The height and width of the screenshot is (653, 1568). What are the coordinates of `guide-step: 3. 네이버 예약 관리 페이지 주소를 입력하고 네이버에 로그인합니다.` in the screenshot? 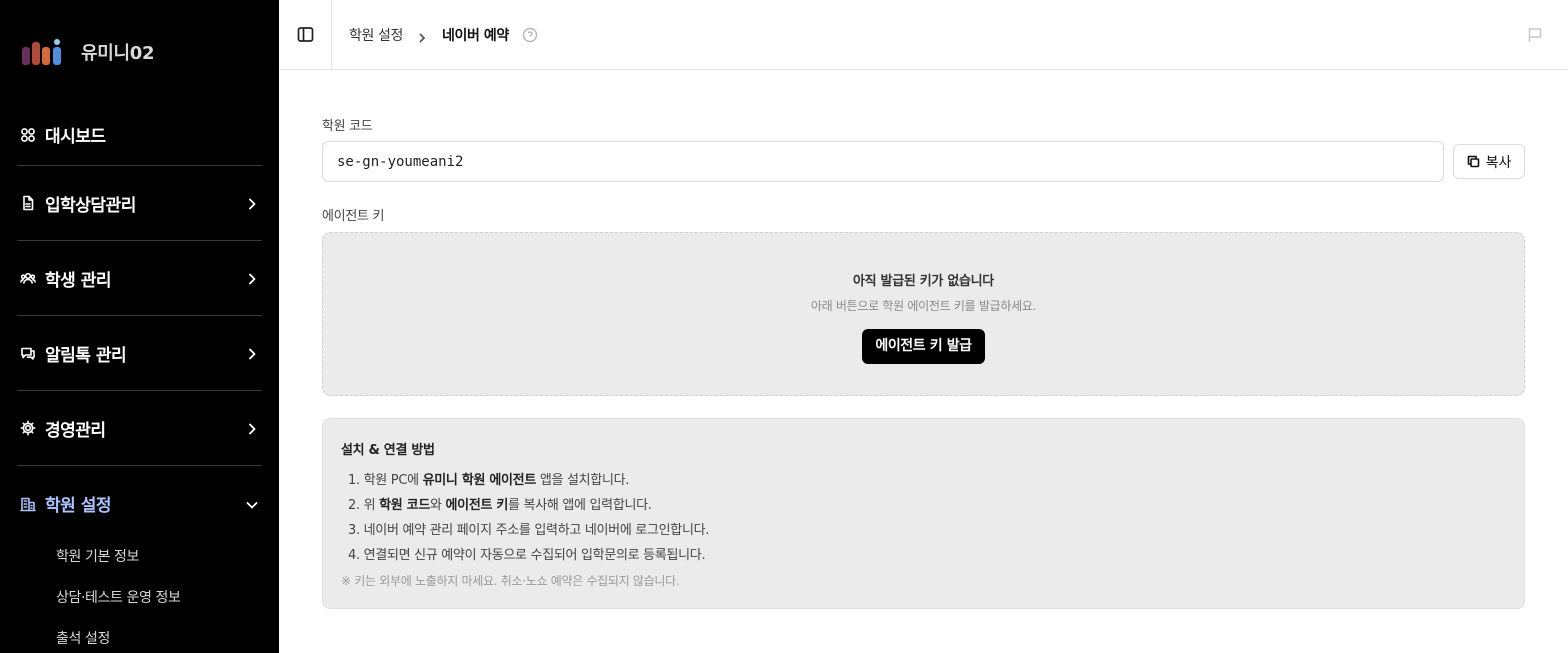 It's located at (529, 530).